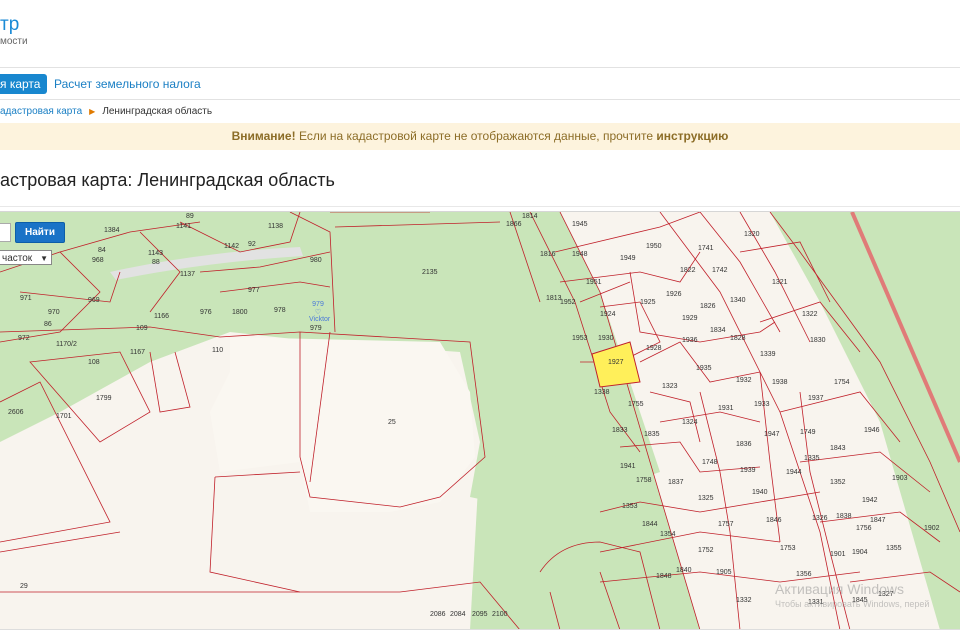 The image size is (960, 641). I want to click on parcel-label: 1924, so click(608, 314).